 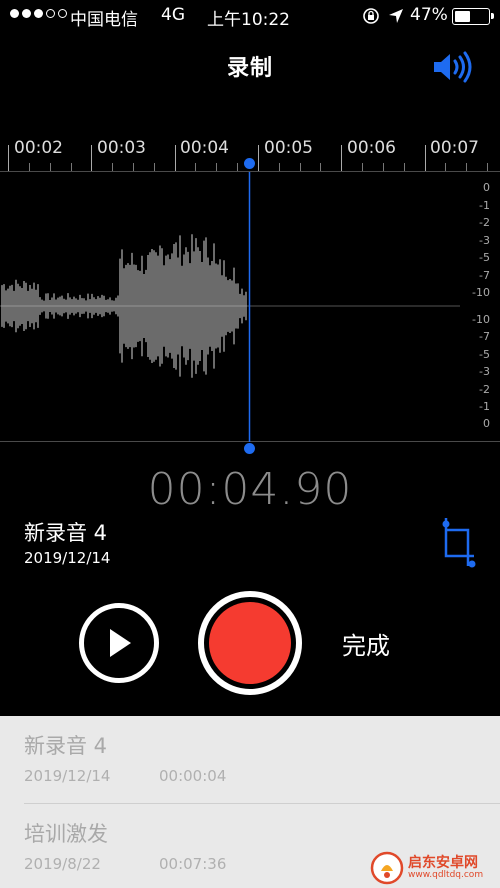 I want to click on play-icon, so click(x=120, y=643).